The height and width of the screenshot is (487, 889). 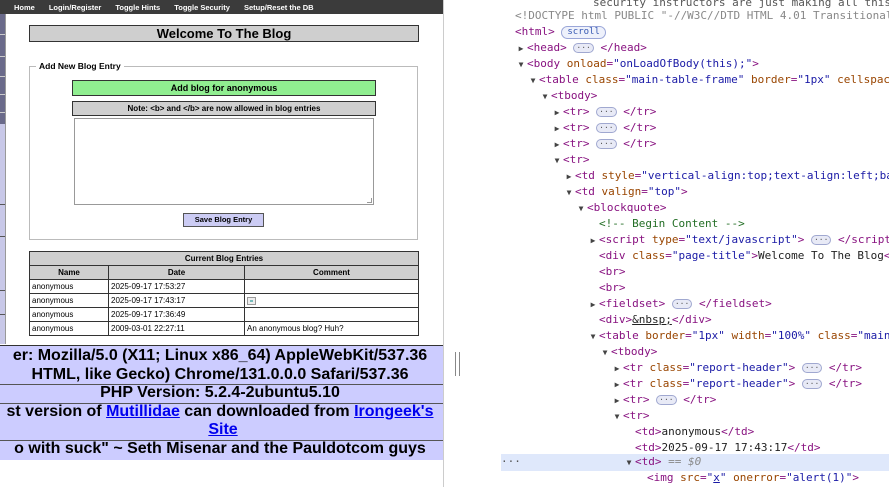 What do you see at coordinates (143, 411) in the screenshot?
I see `mutillidae-link: Mutillidae` at bounding box center [143, 411].